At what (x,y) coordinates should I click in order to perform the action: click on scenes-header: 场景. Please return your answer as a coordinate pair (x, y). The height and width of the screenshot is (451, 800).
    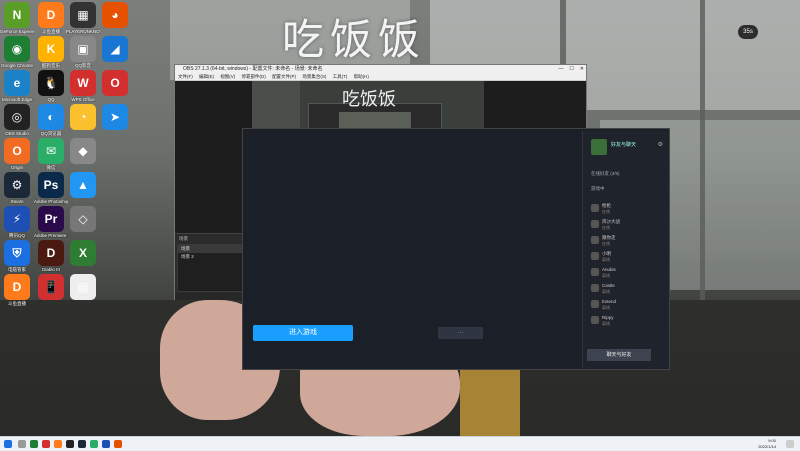
    Looking at the image, I should click on (183, 238).